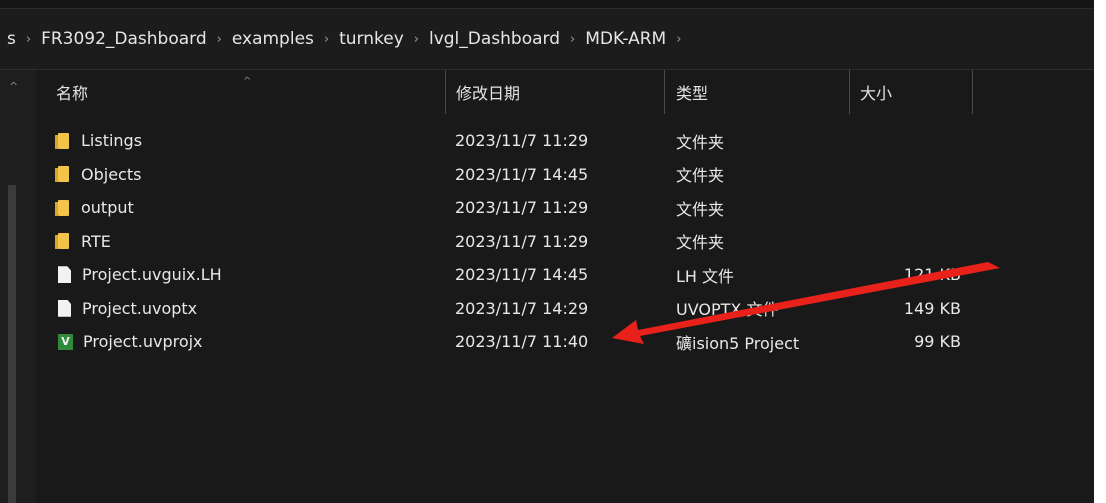 The width and height of the screenshot is (1106, 503). What do you see at coordinates (932, 308) in the screenshot?
I see `file-size: 149 KB` at bounding box center [932, 308].